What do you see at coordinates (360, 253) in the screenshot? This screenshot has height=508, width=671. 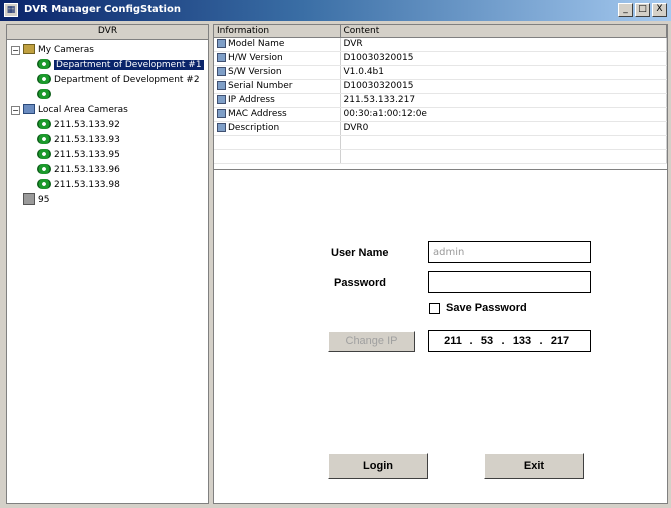 I see `username-label: User Name` at bounding box center [360, 253].